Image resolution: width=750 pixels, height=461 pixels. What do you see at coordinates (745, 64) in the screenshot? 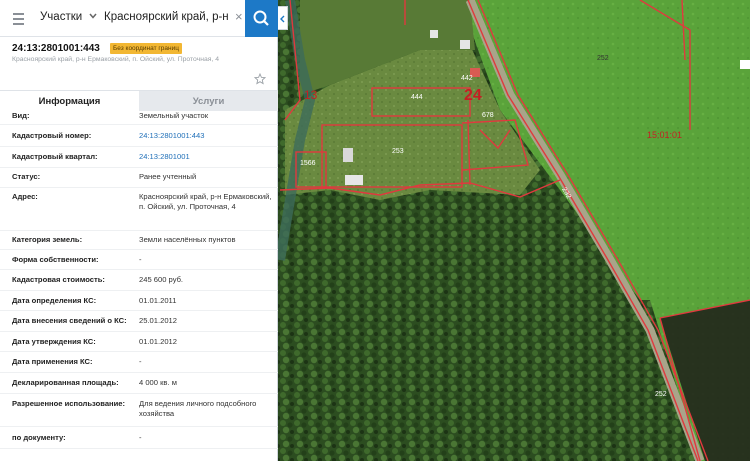
I see `label-box` at bounding box center [745, 64].